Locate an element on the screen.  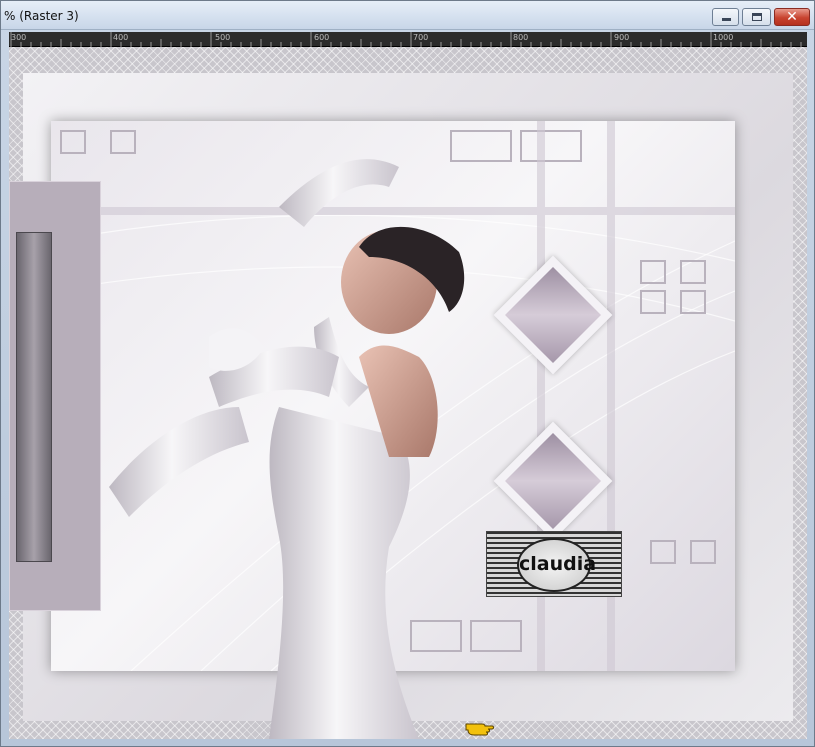
ruler-label: 800 is located at coordinates (521, 37).